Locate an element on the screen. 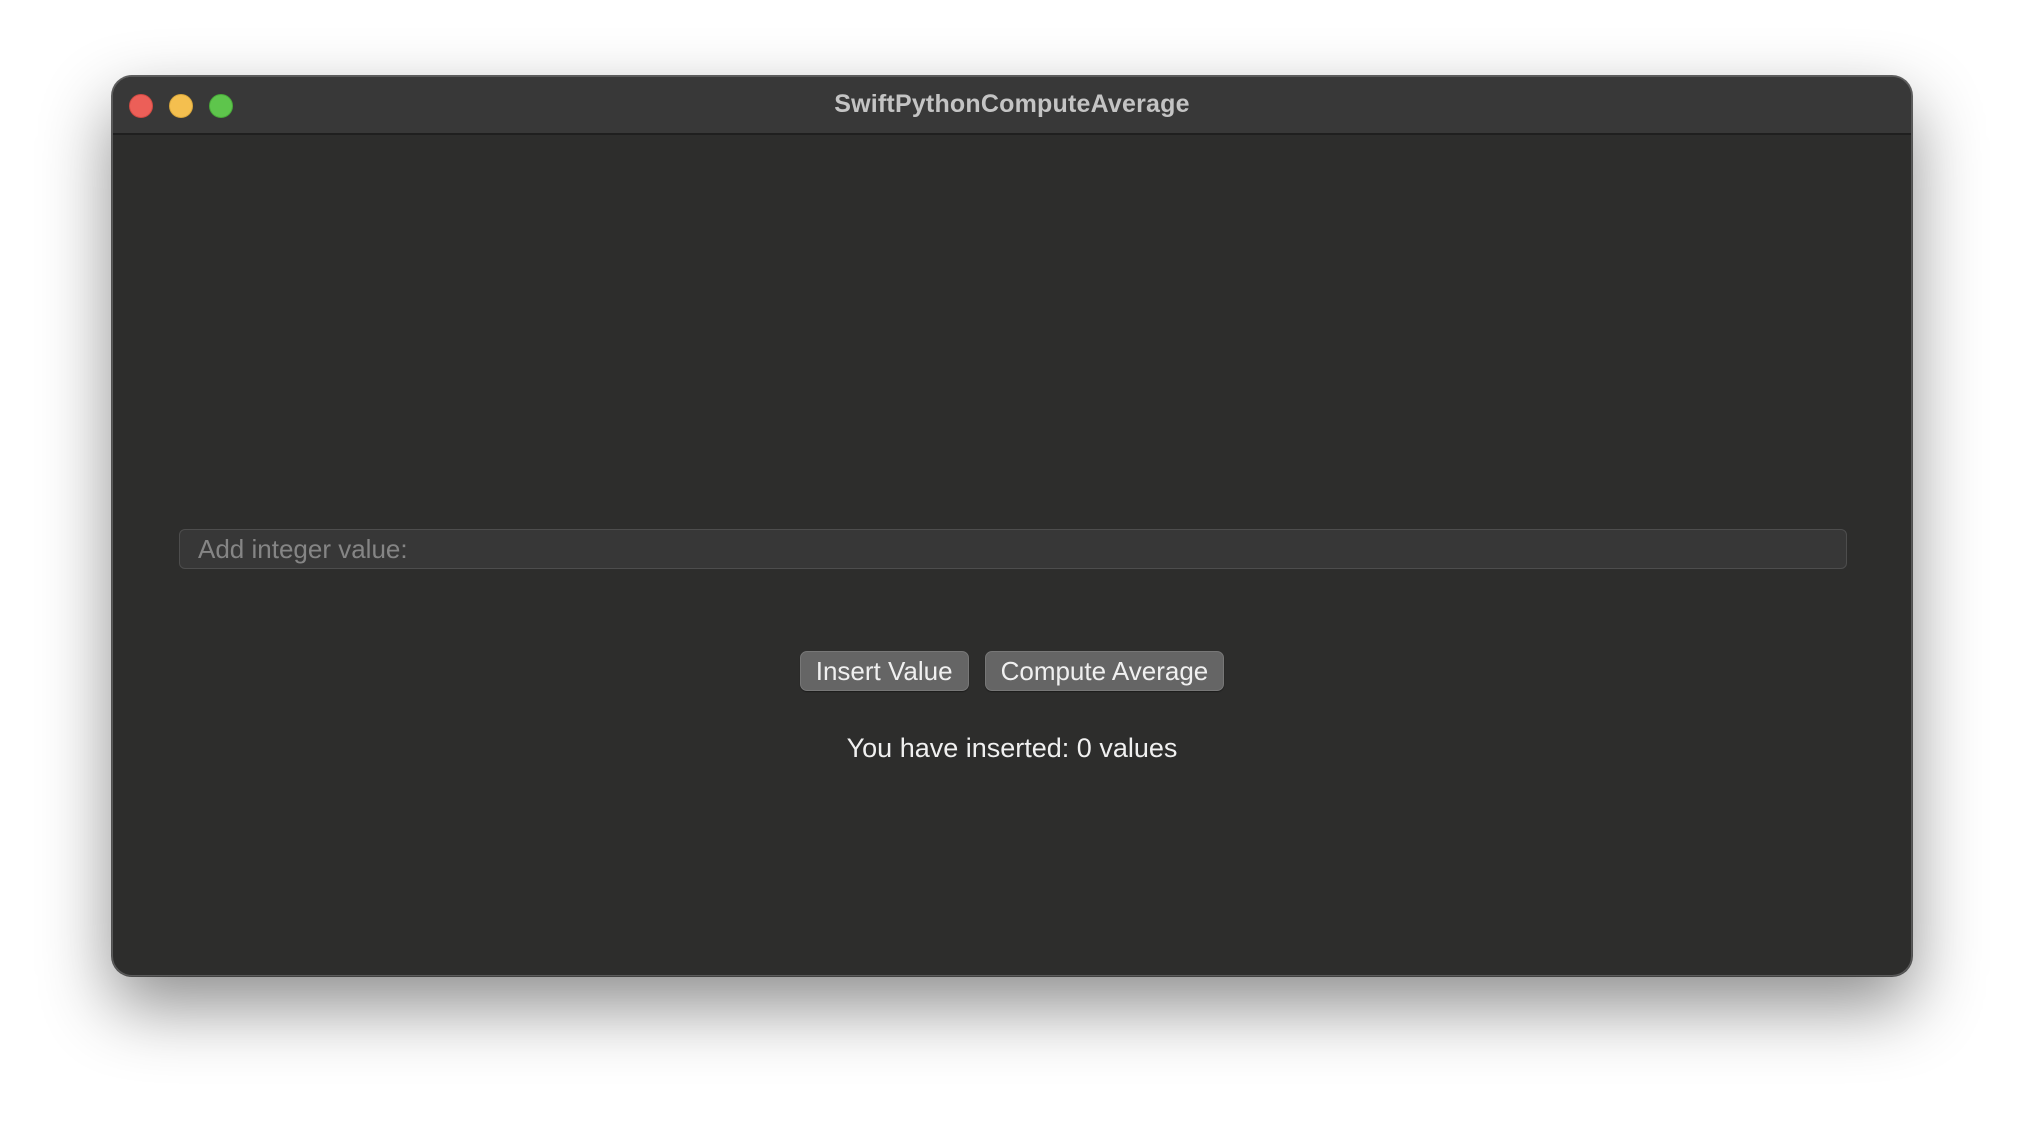 The height and width of the screenshot is (1124, 2024). title-bar: SwiftPythonComputeAverage is located at coordinates (1012, 106).